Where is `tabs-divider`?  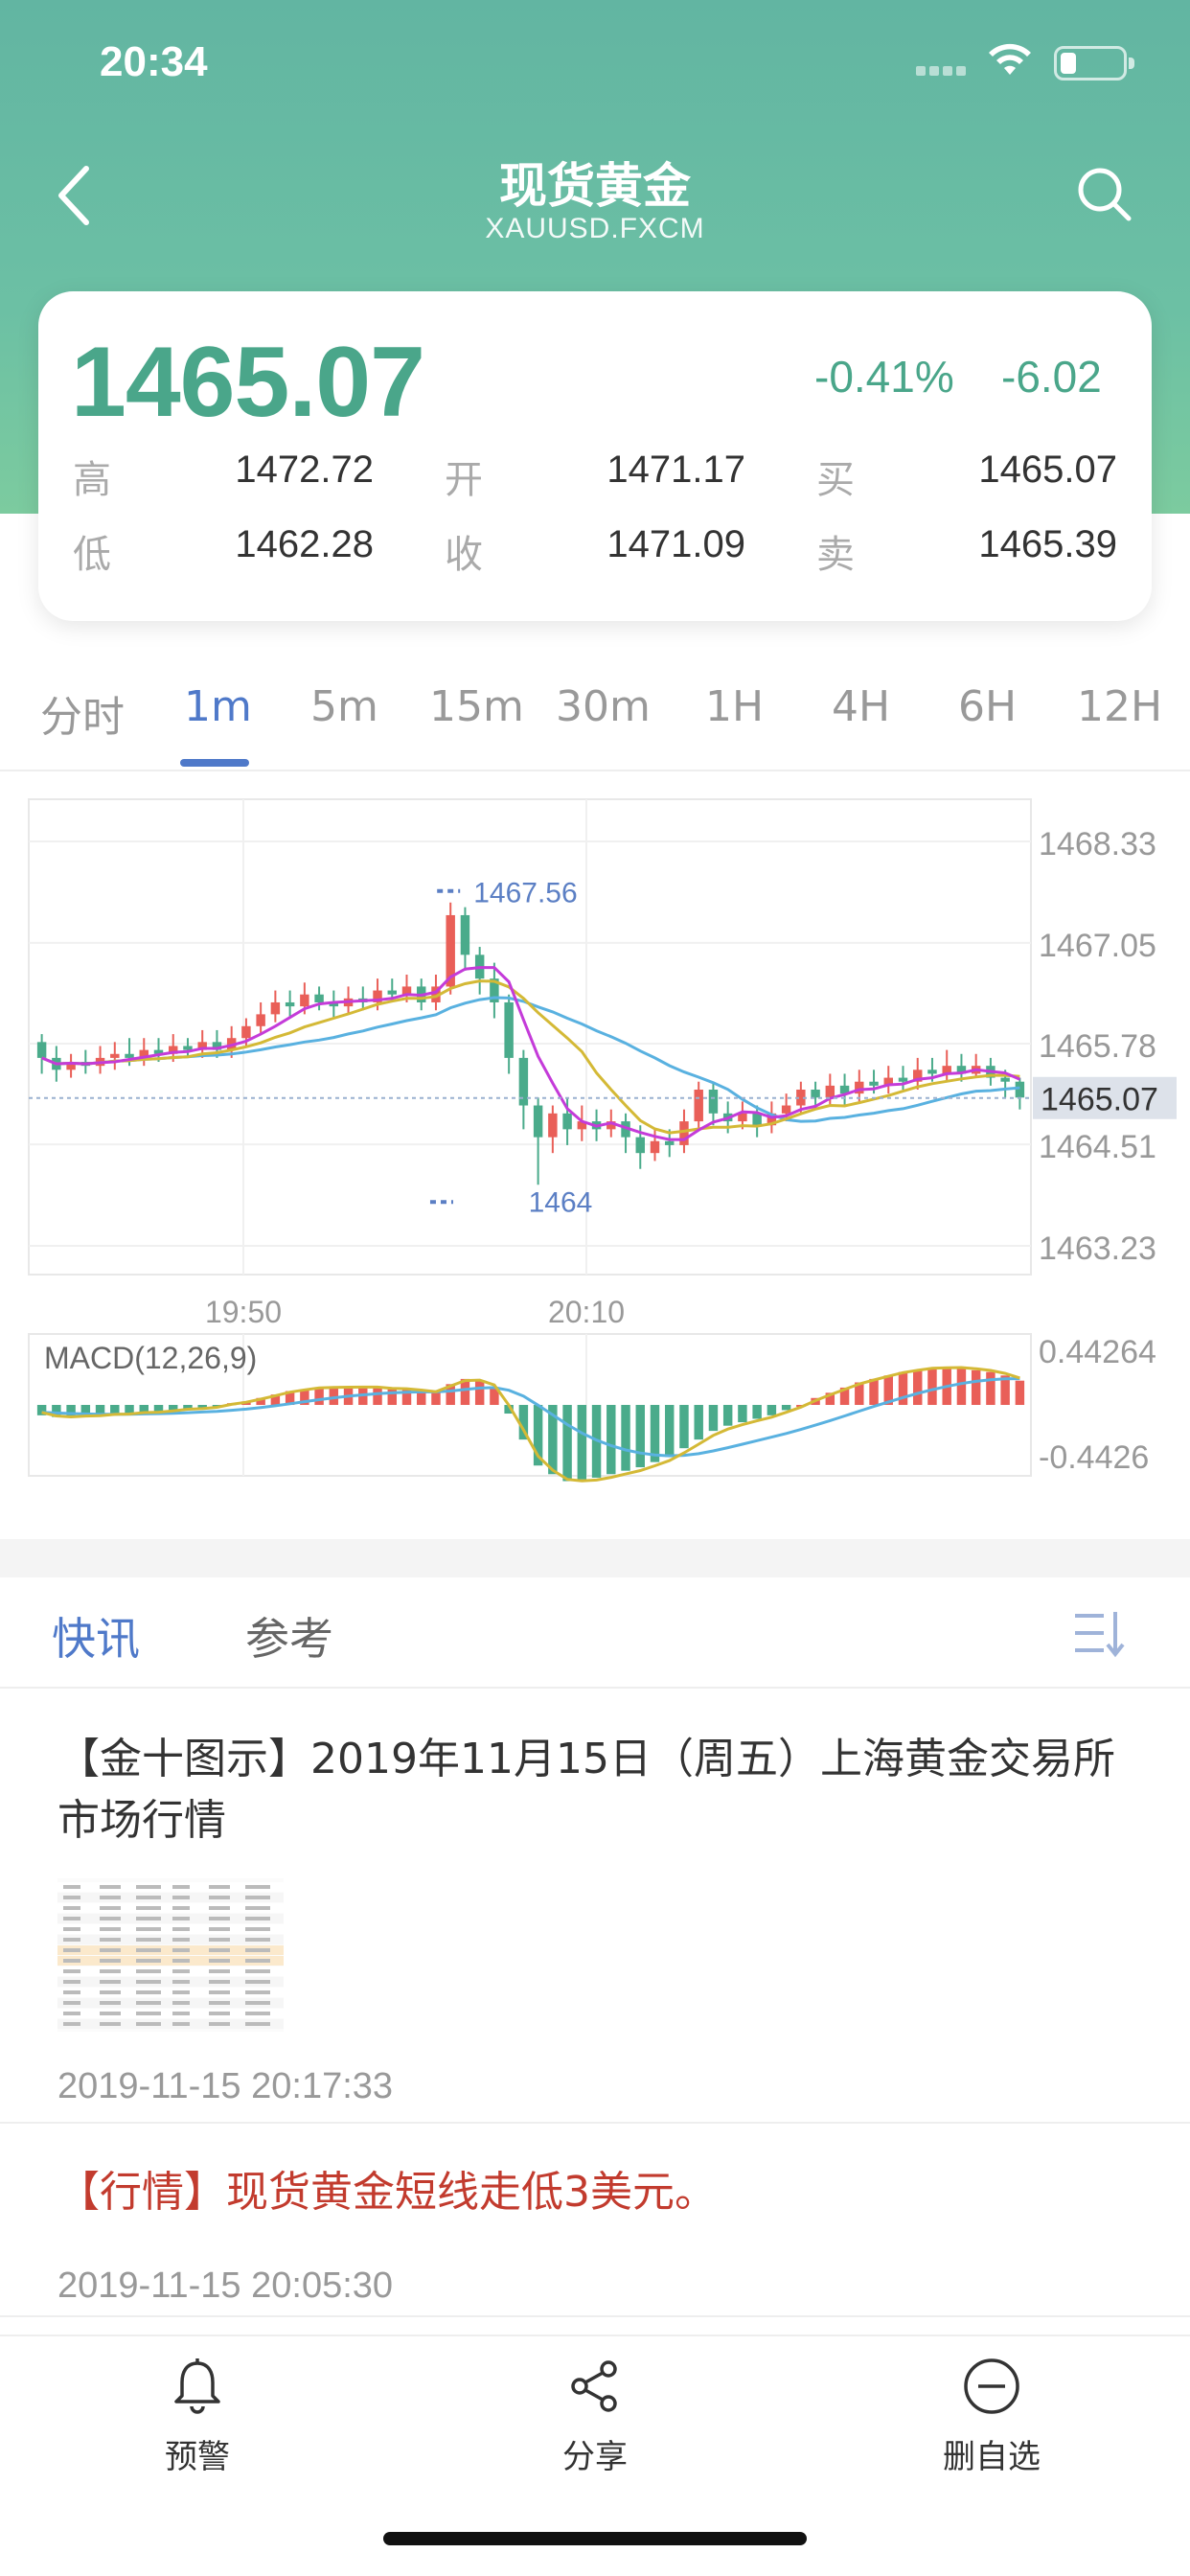
tabs-divider is located at coordinates (595, 770).